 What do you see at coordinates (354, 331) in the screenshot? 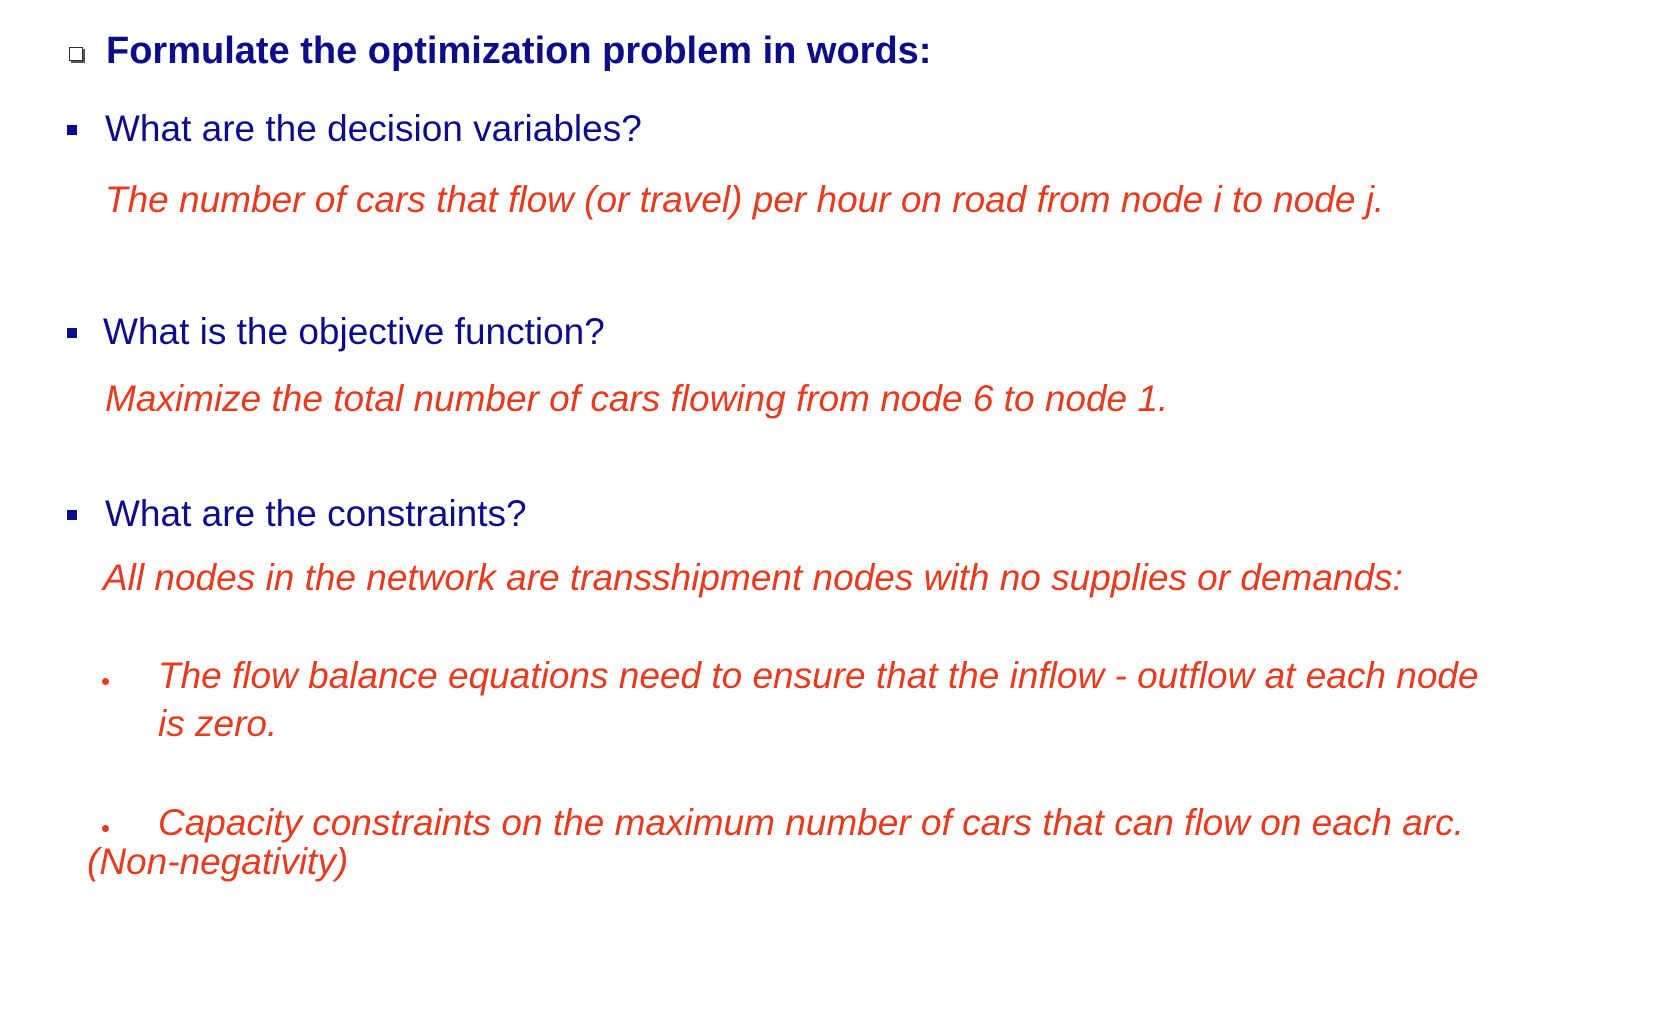
I see `question-objective-function: What is the objective function?` at bounding box center [354, 331].